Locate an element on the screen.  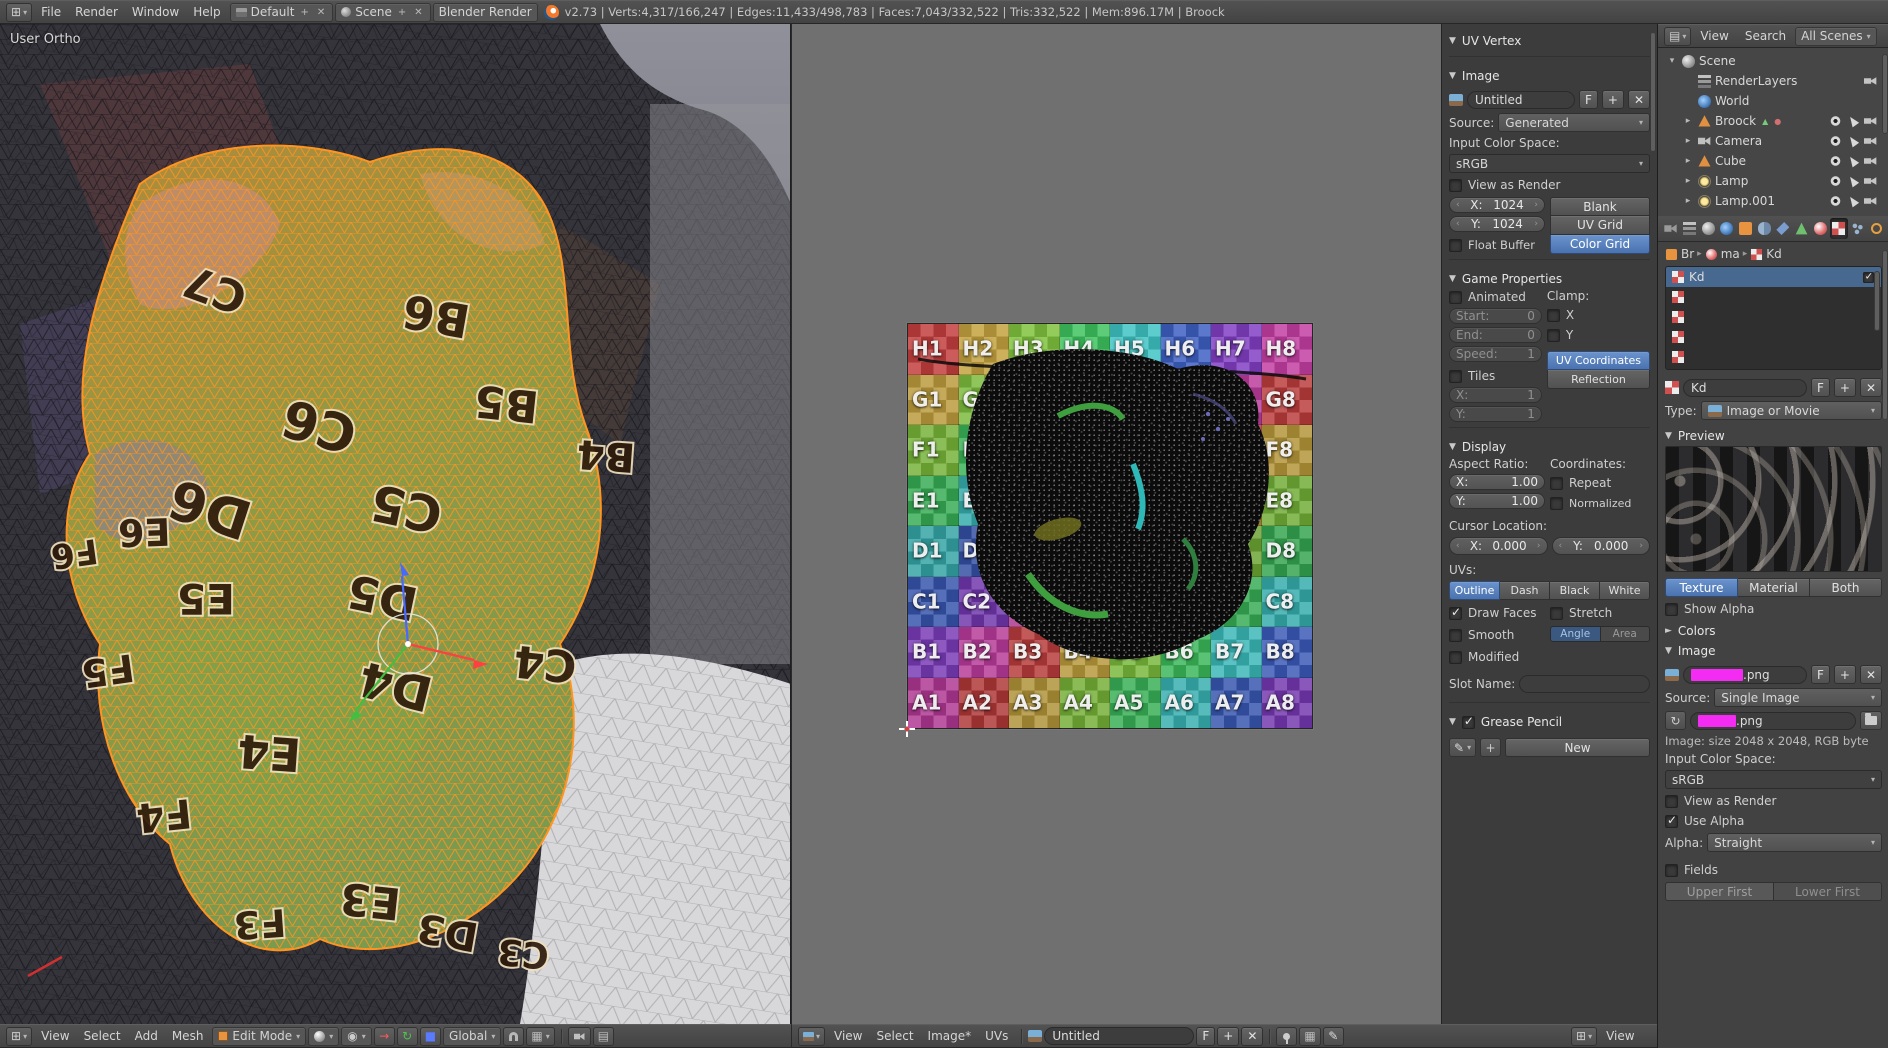
breadcrumb-item-kd: Kd is located at coordinates (1766, 254).